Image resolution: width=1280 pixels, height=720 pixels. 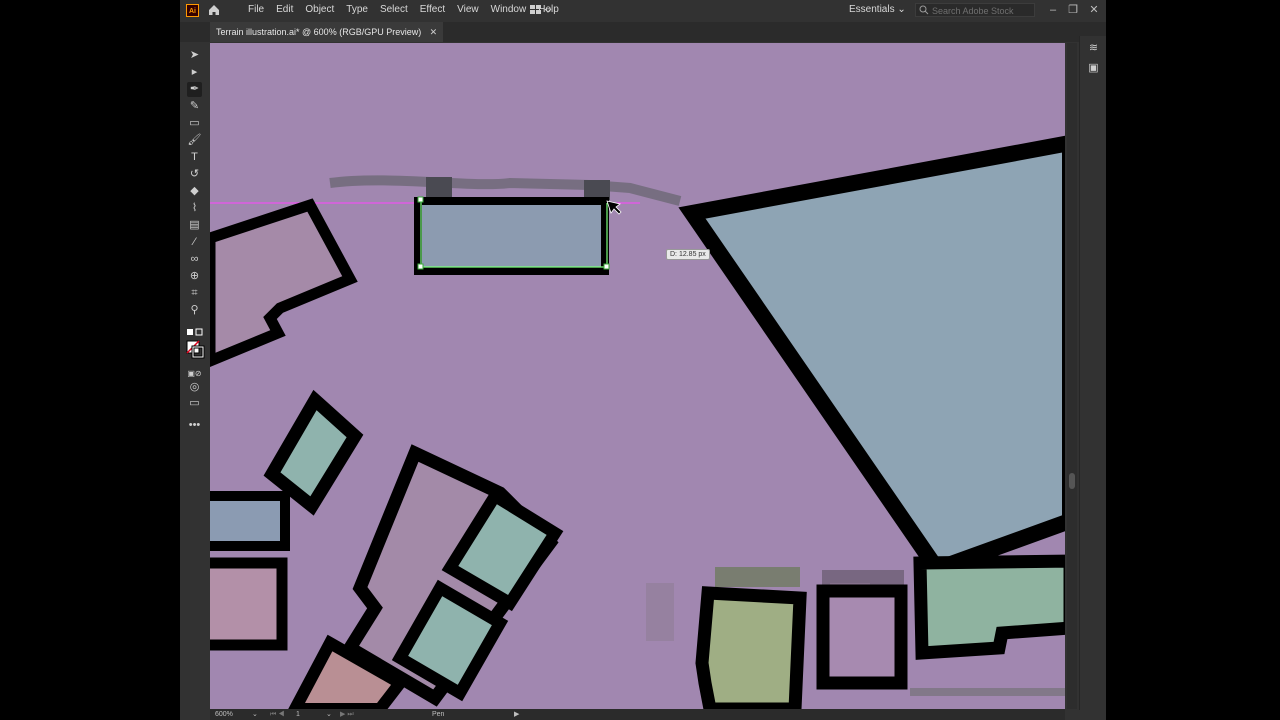 I want to click on eraser-icon: ◆, so click(x=194, y=191).